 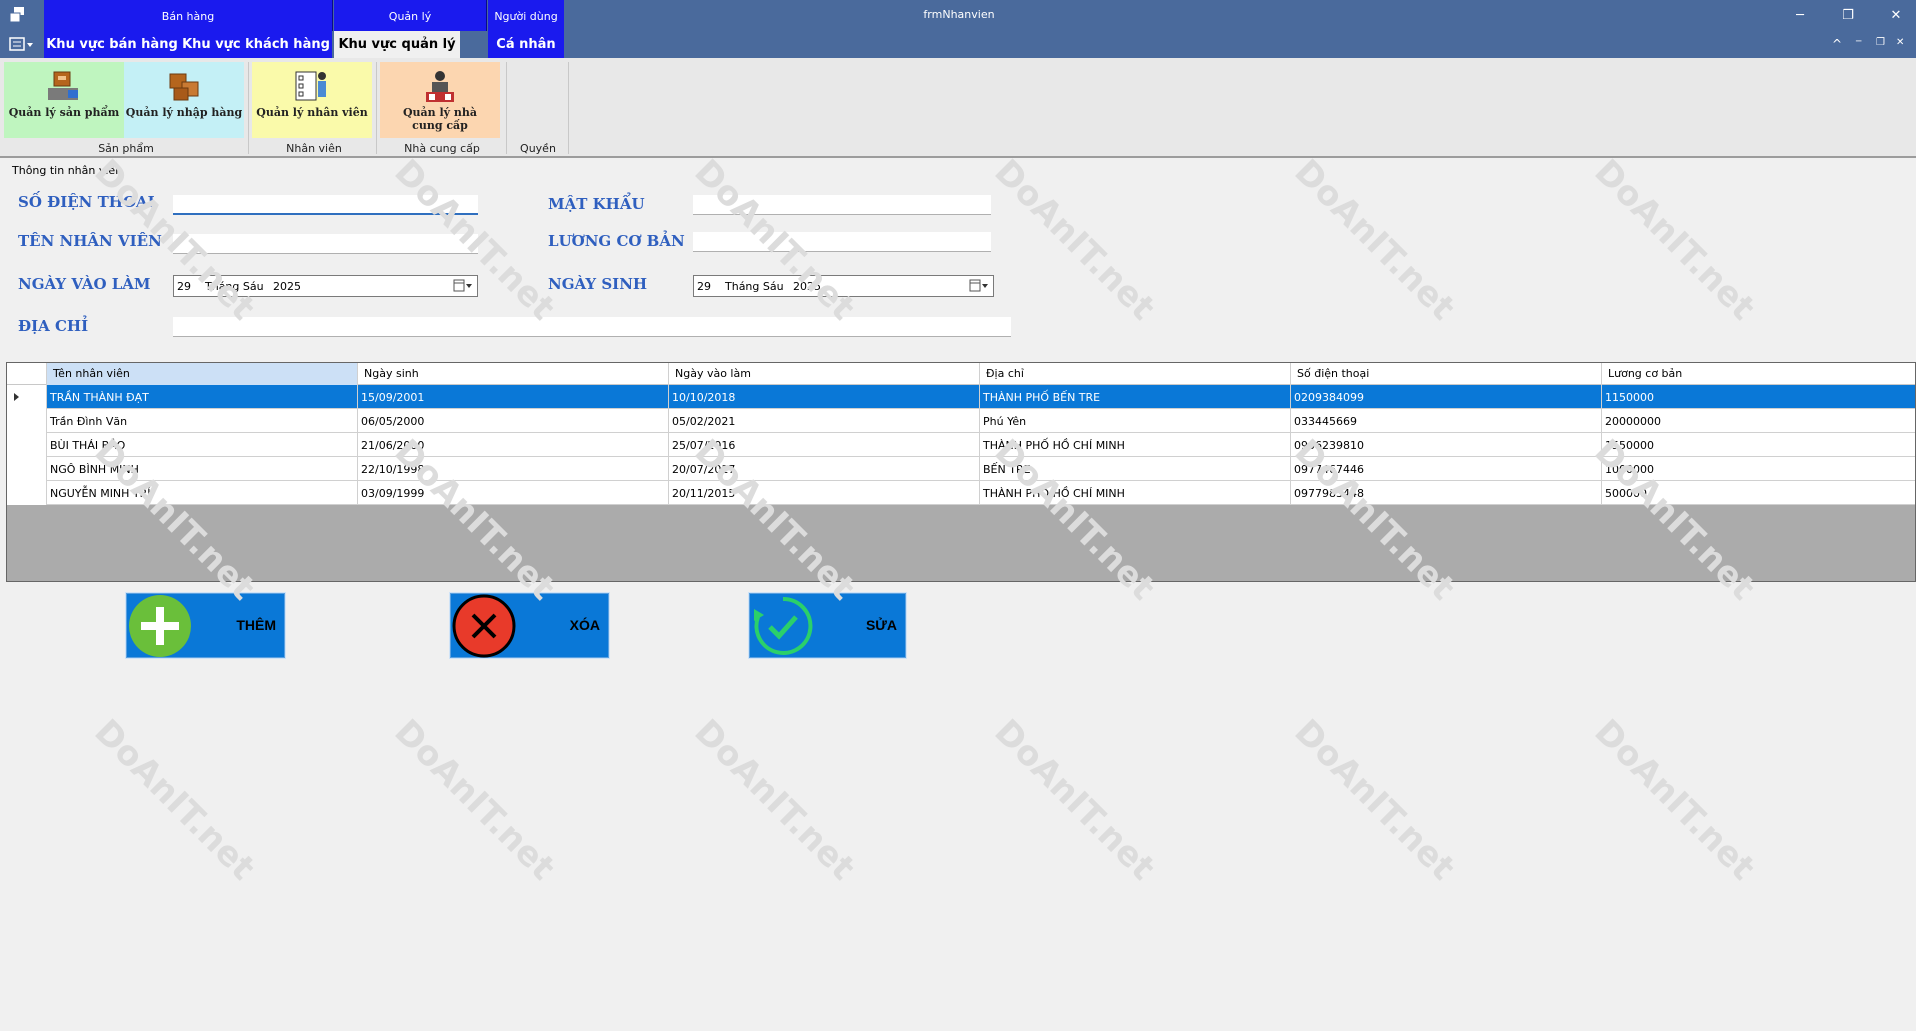 What do you see at coordinates (202, 493) in the screenshot?
I see `table-cell: NGUYỄN MINH TRÍ` at bounding box center [202, 493].